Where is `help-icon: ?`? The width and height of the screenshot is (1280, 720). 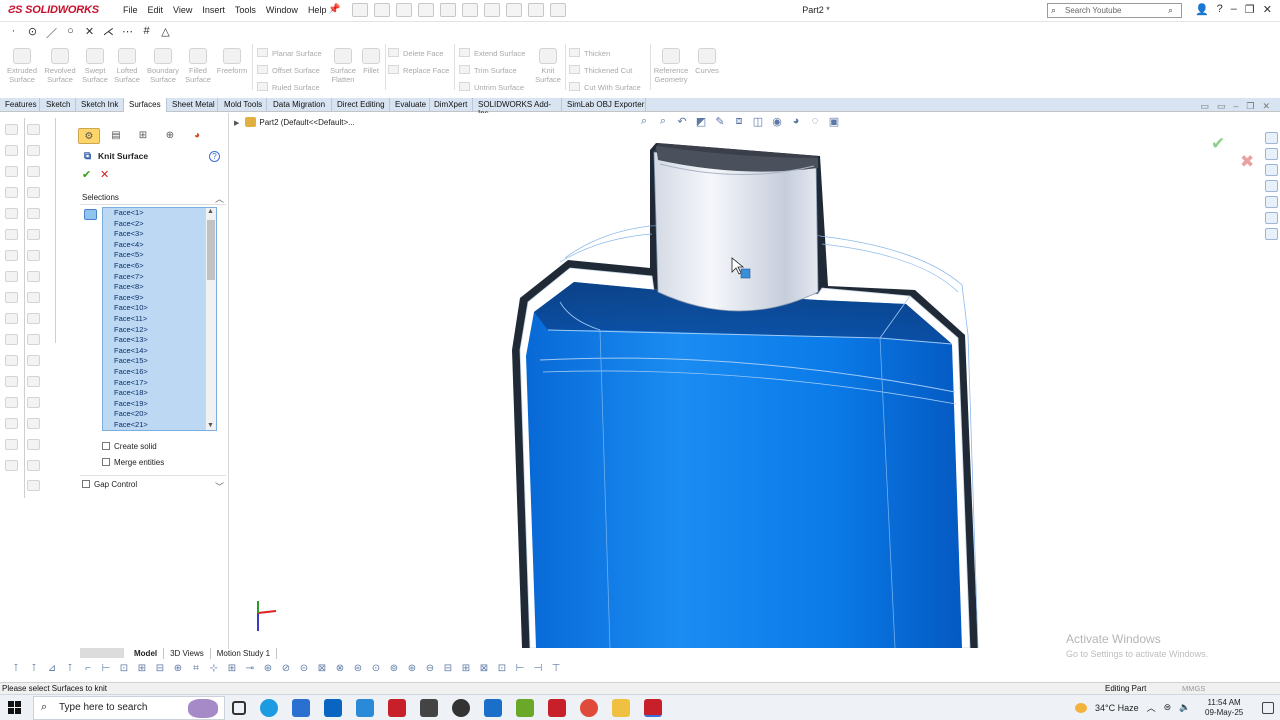 help-icon: ? is located at coordinates (1220, 9).